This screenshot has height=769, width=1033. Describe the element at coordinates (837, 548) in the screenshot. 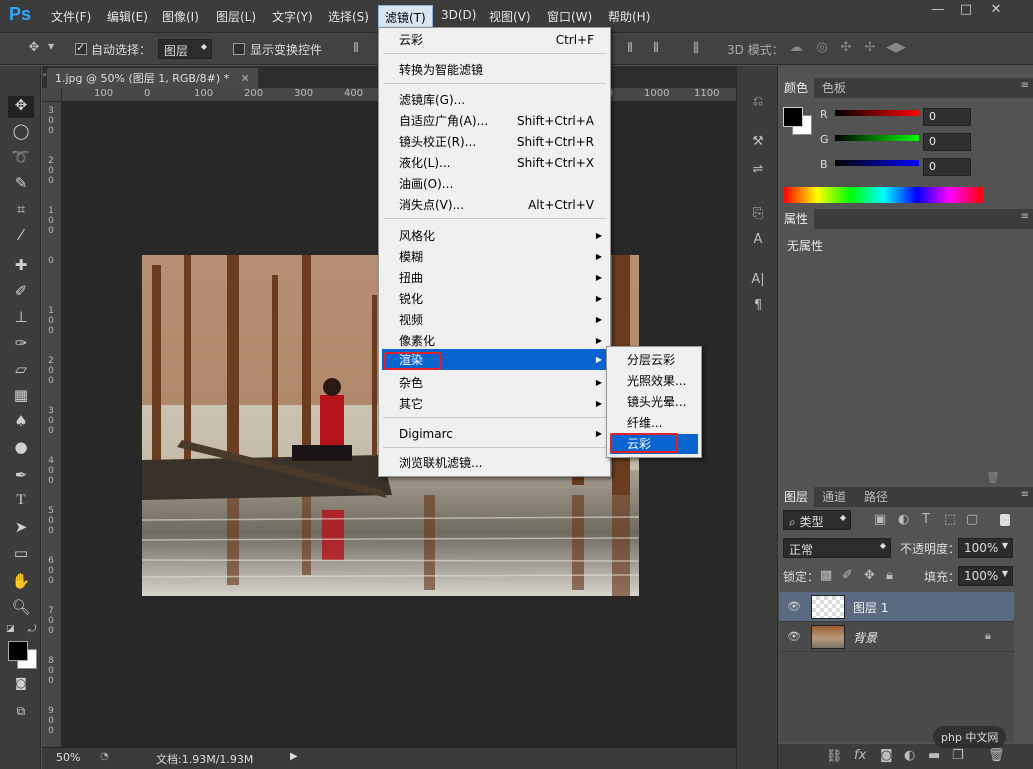

I see `blend-mode-dropdown: 正常 ◆` at that location.